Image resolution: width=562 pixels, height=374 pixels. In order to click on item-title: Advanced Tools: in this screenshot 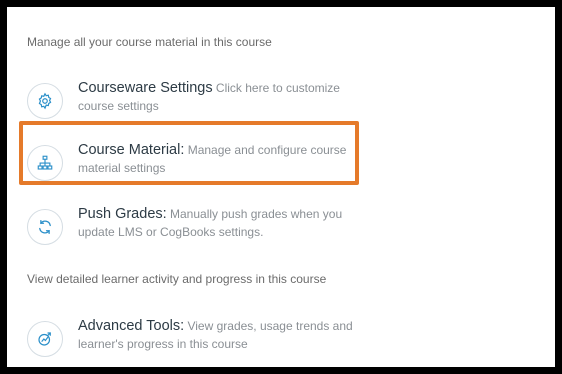, I will do `click(131, 326)`.